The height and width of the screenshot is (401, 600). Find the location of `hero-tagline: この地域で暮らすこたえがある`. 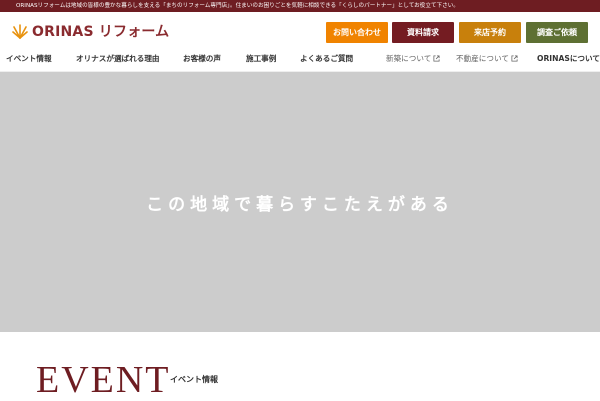

hero-tagline: この地域で暮らすこたえがある is located at coordinates (300, 204).